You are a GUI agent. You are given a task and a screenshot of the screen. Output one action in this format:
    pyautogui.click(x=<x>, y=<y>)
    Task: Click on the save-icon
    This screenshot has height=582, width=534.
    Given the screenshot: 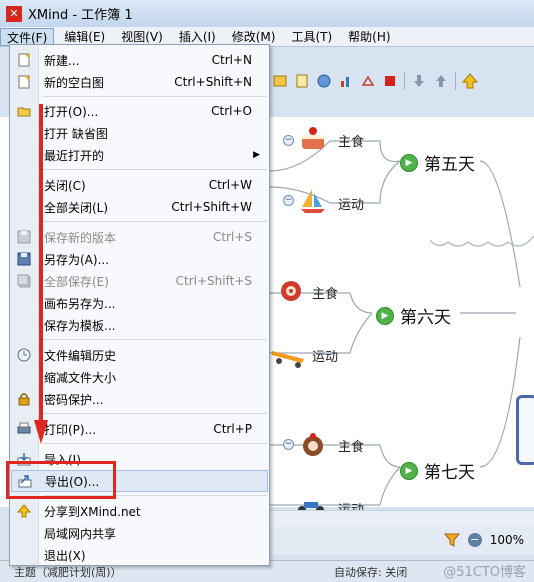 What is the action you would take?
    pyautogui.click(x=24, y=237)
    